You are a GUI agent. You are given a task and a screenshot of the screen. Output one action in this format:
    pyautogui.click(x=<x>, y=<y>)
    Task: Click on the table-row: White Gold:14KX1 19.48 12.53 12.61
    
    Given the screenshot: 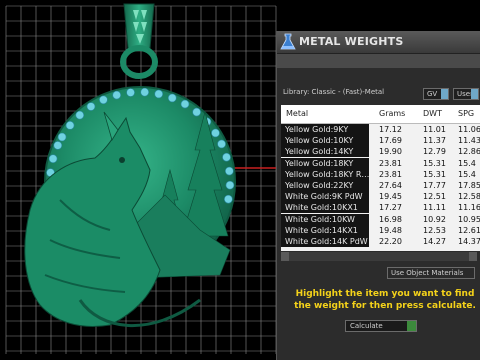 What is the action you would take?
    pyautogui.click(x=380, y=230)
    